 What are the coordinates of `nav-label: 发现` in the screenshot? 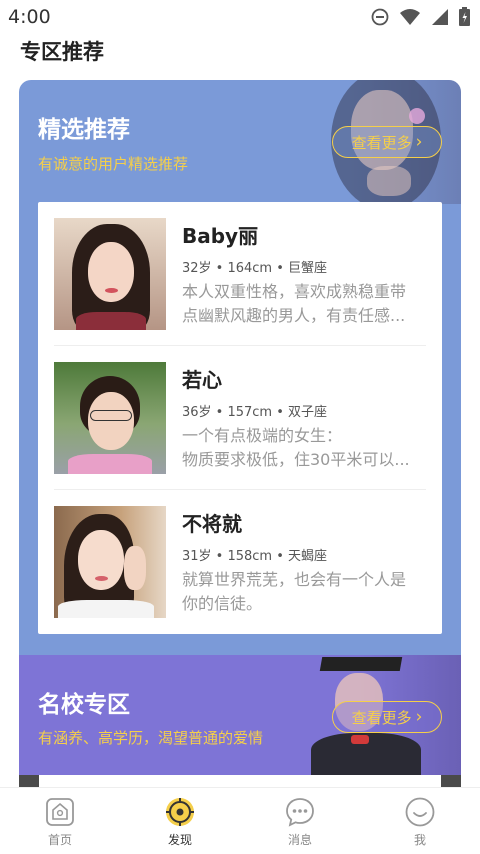 It's located at (179, 840).